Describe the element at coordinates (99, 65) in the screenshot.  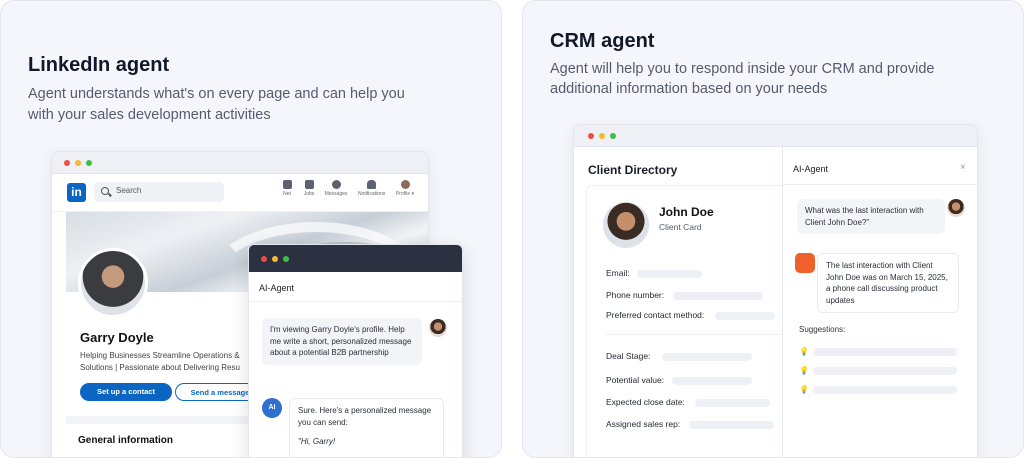
I see `card-title: LinkedIn agent` at that location.